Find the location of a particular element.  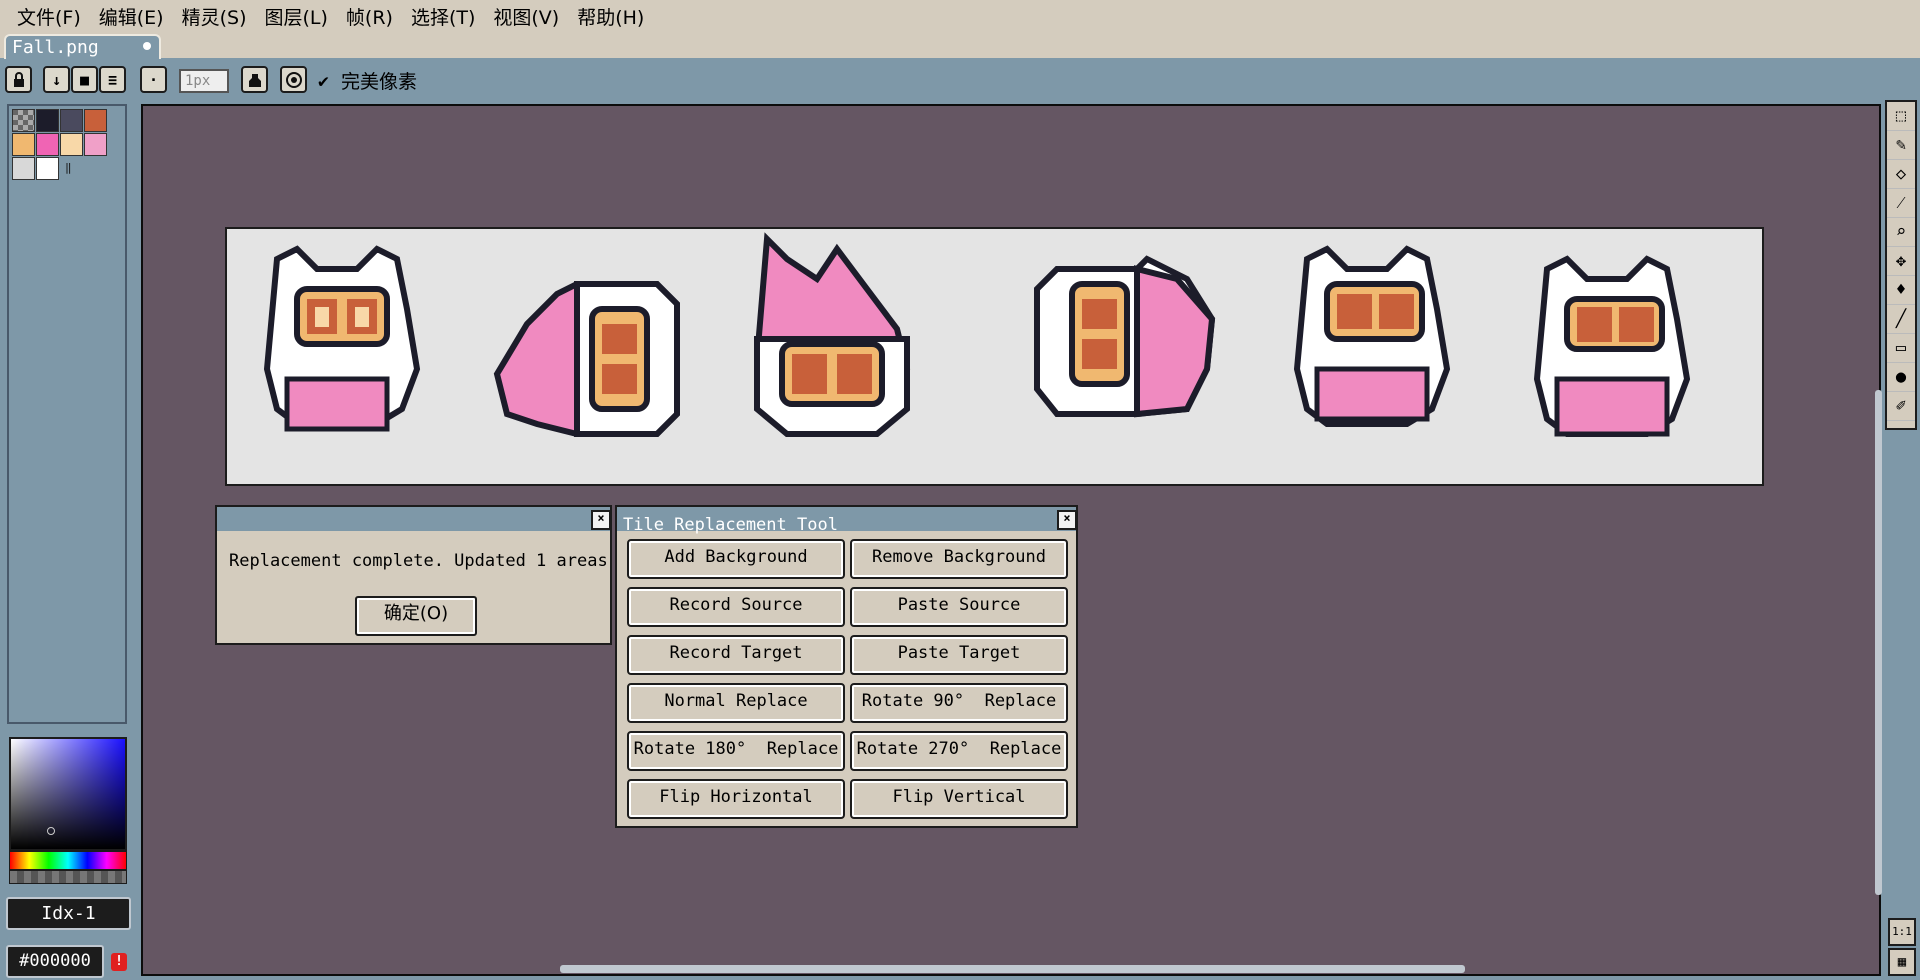

flip-vertical-button: Flip Vertical is located at coordinates (959, 799).